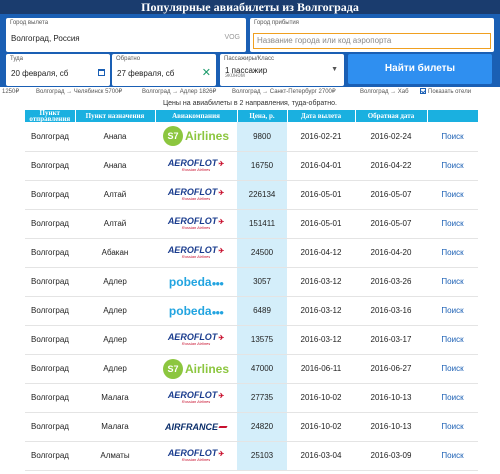 The width and height of the screenshot is (500, 474). What do you see at coordinates (115, 116) in the screenshot?
I see `col-header-destination: Пункт назначения` at bounding box center [115, 116].